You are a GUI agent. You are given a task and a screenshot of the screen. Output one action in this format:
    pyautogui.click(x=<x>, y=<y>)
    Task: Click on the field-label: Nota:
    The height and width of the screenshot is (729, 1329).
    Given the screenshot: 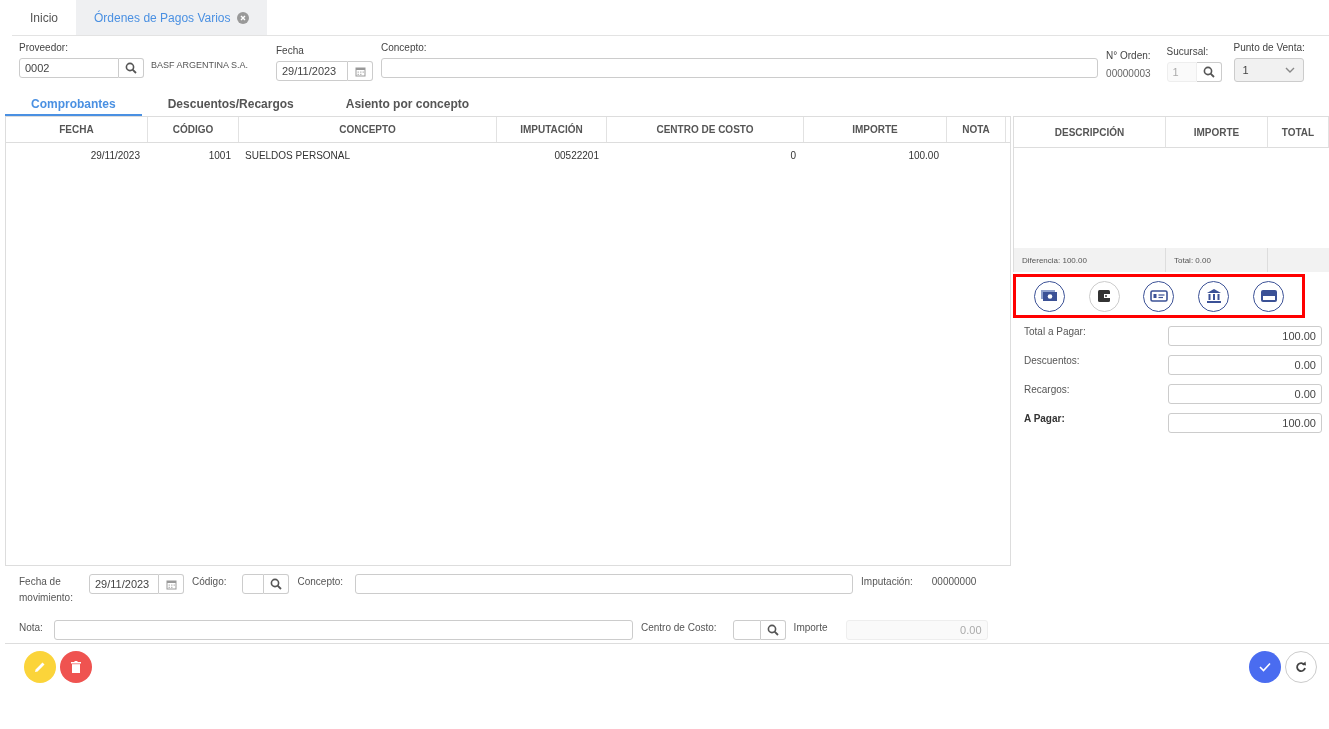 What is the action you would take?
    pyautogui.click(x=31, y=628)
    